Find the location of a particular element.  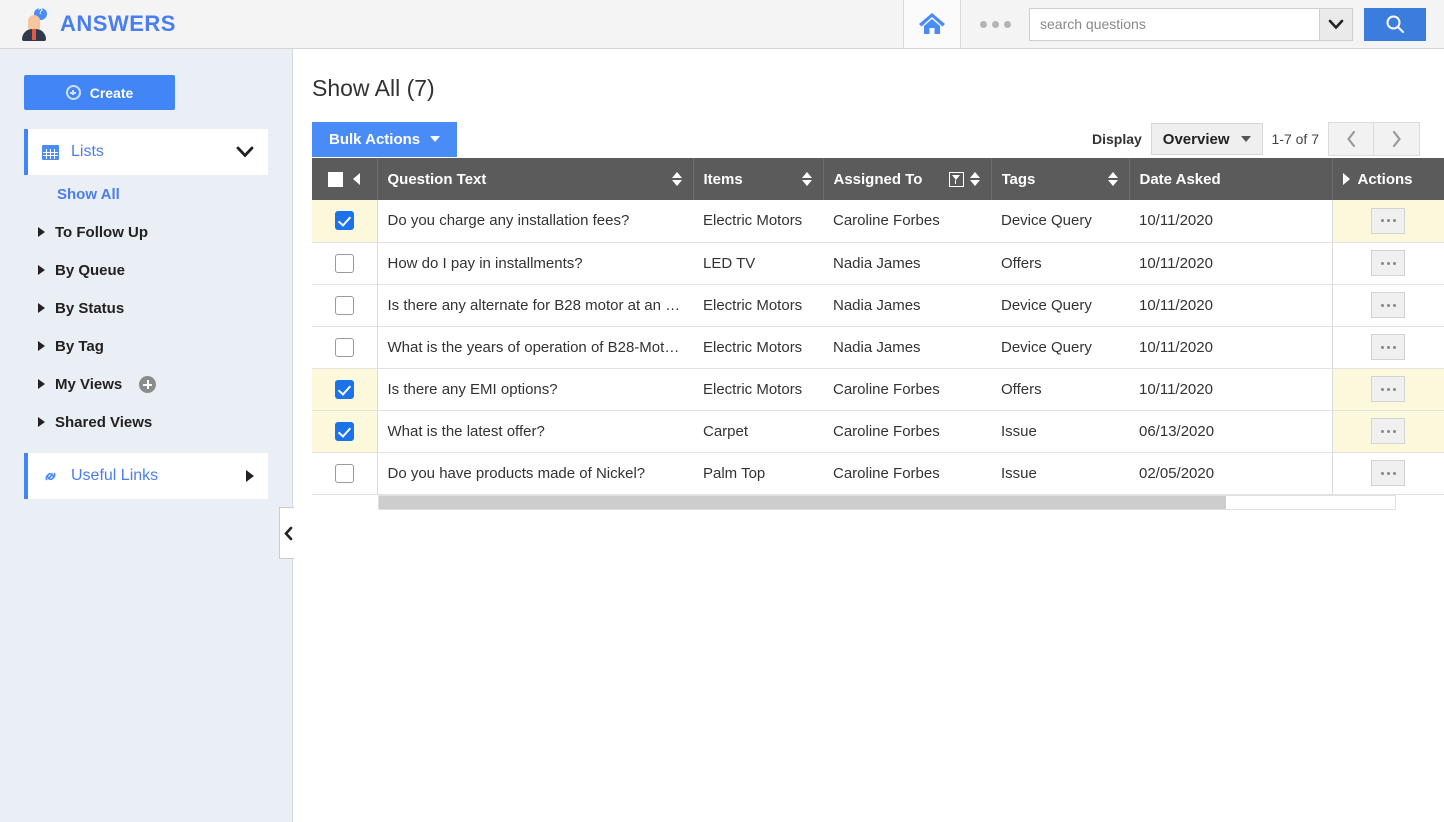

search-area is located at coordinates (1236, 24).